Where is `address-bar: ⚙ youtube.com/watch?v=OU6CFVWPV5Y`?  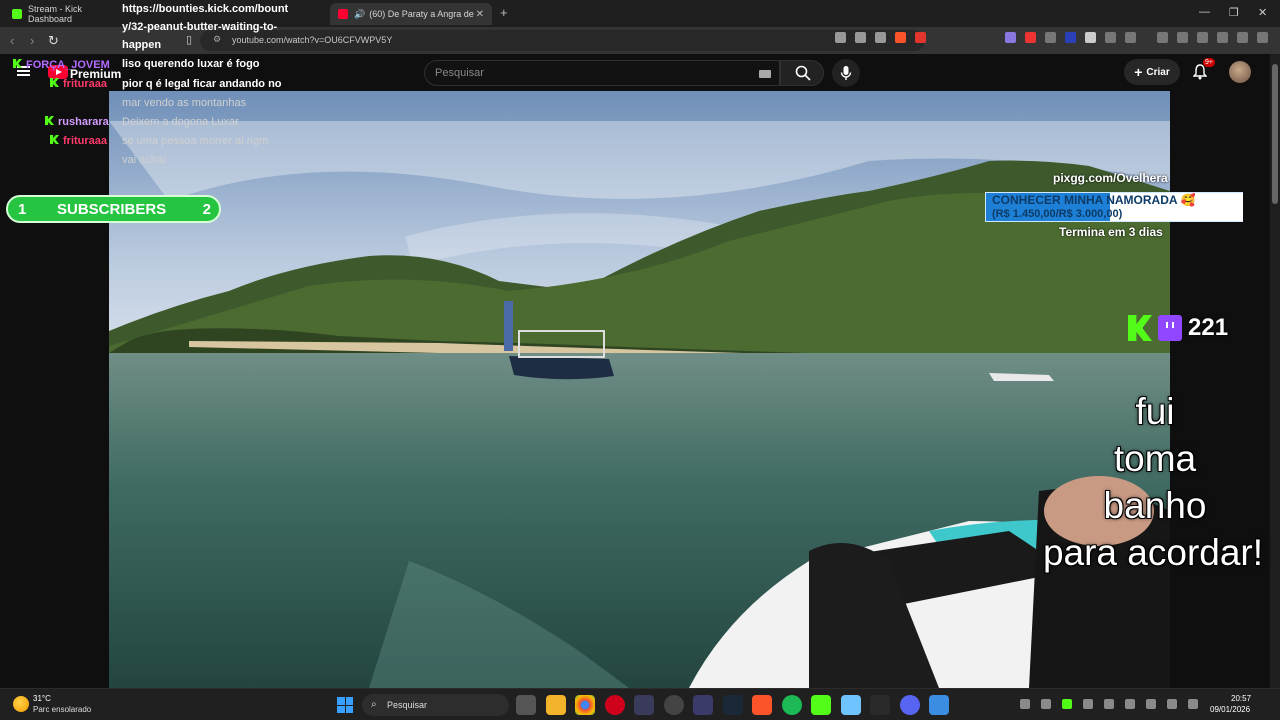
address-bar: ⚙ youtube.com/watch?v=OU6CFVWPV5Y is located at coordinates (562, 40).